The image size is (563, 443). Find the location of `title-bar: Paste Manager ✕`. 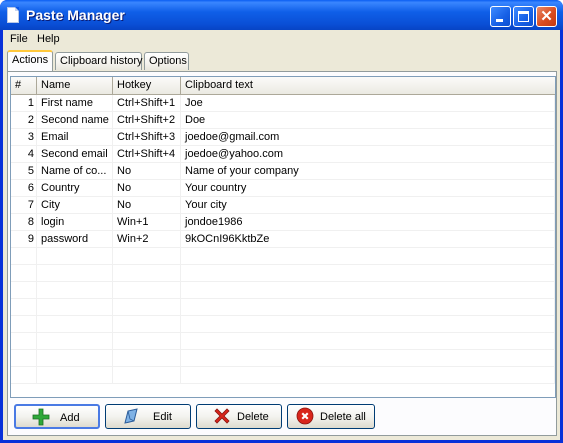

title-bar: Paste Manager ✕ is located at coordinates (281, 15).